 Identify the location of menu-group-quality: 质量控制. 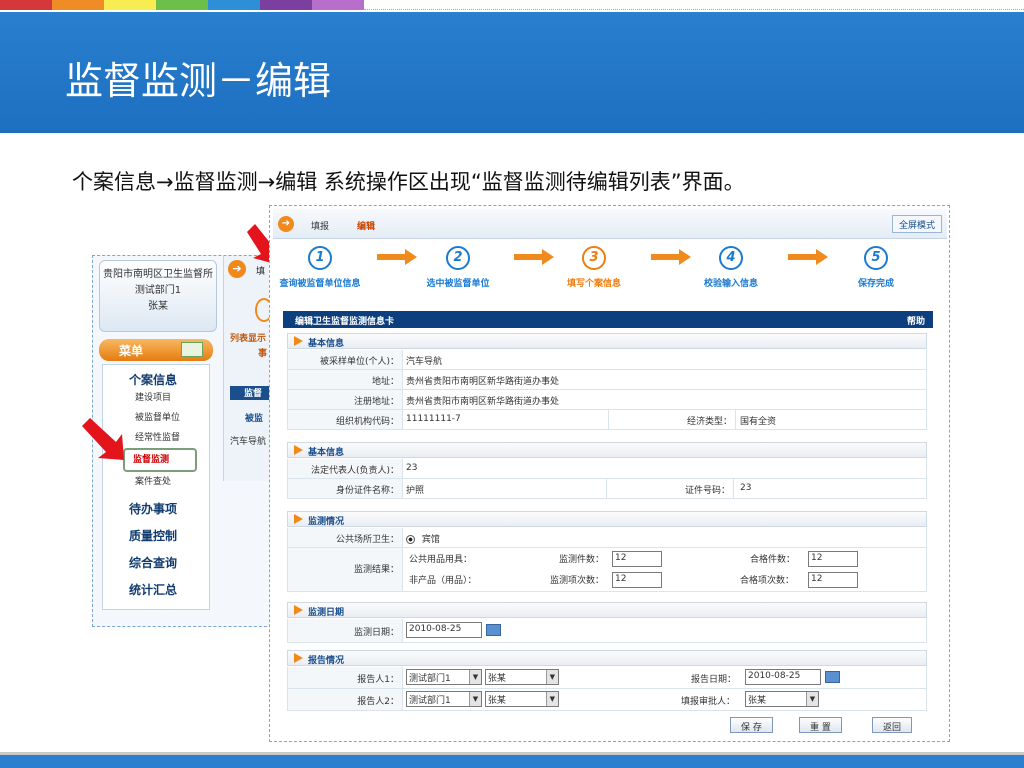
(156, 535).